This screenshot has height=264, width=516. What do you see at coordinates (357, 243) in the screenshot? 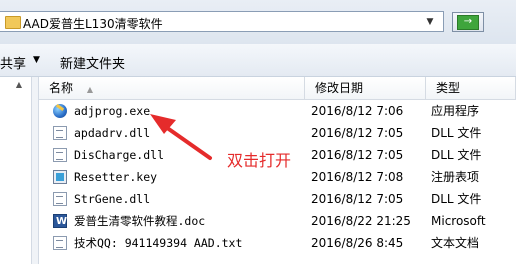
I see `file-date: 2016/8/26 8:45` at bounding box center [357, 243].